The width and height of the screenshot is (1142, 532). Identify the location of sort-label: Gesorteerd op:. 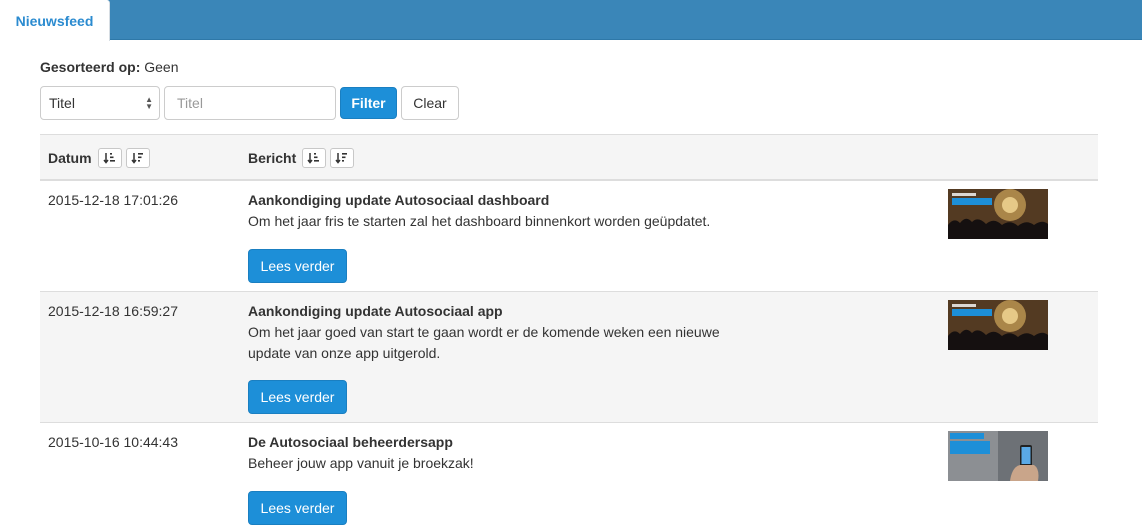
(90, 67).